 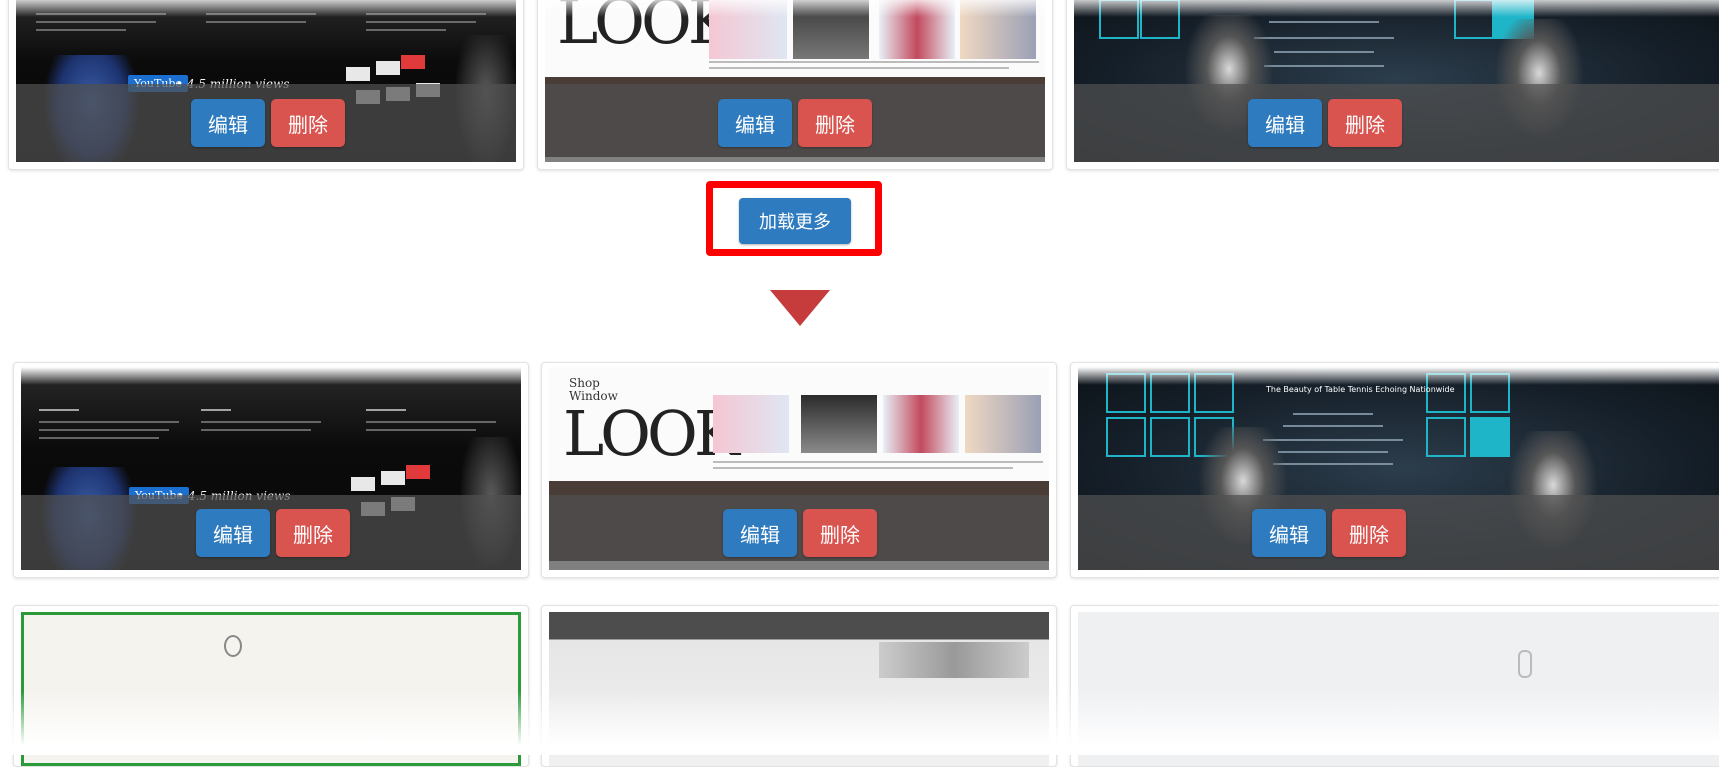 What do you see at coordinates (1396, 81) in the screenshot?
I see `project-thumbnail: 编辑 删除` at bounding box center [1396, 81].